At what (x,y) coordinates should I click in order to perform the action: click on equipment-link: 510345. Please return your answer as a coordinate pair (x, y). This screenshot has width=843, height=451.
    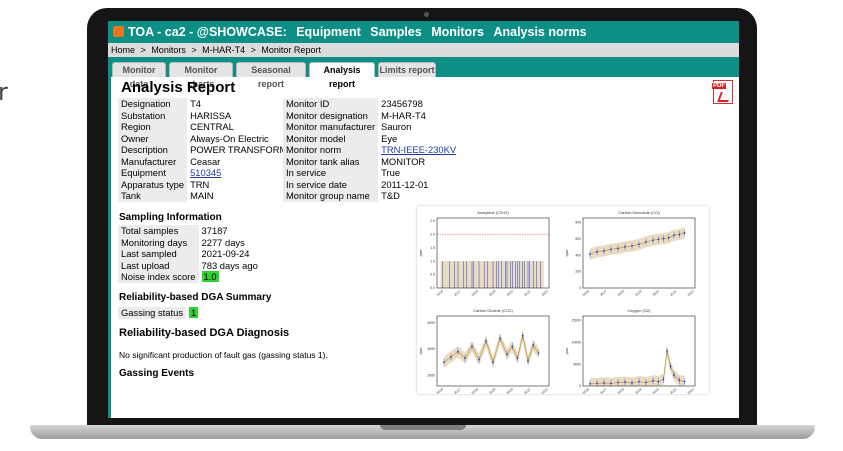
    Looking at the image, I should click on (205, 172).